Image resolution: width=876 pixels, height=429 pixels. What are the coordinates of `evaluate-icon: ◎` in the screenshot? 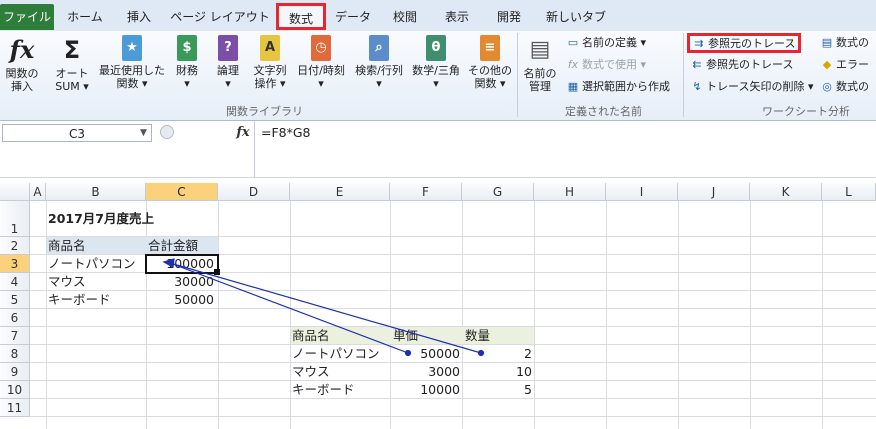 It's located at (827, 86).